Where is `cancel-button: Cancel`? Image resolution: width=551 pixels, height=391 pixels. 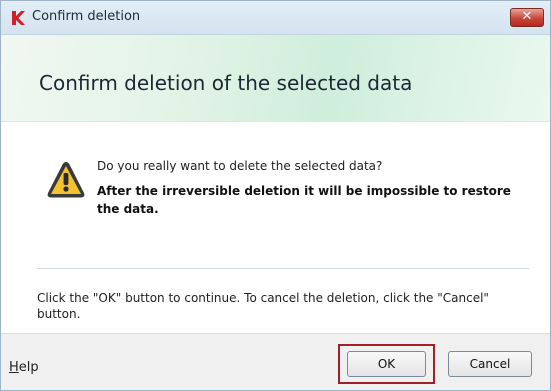 cancel-button: Cancel is located at coordinates (490, 364).